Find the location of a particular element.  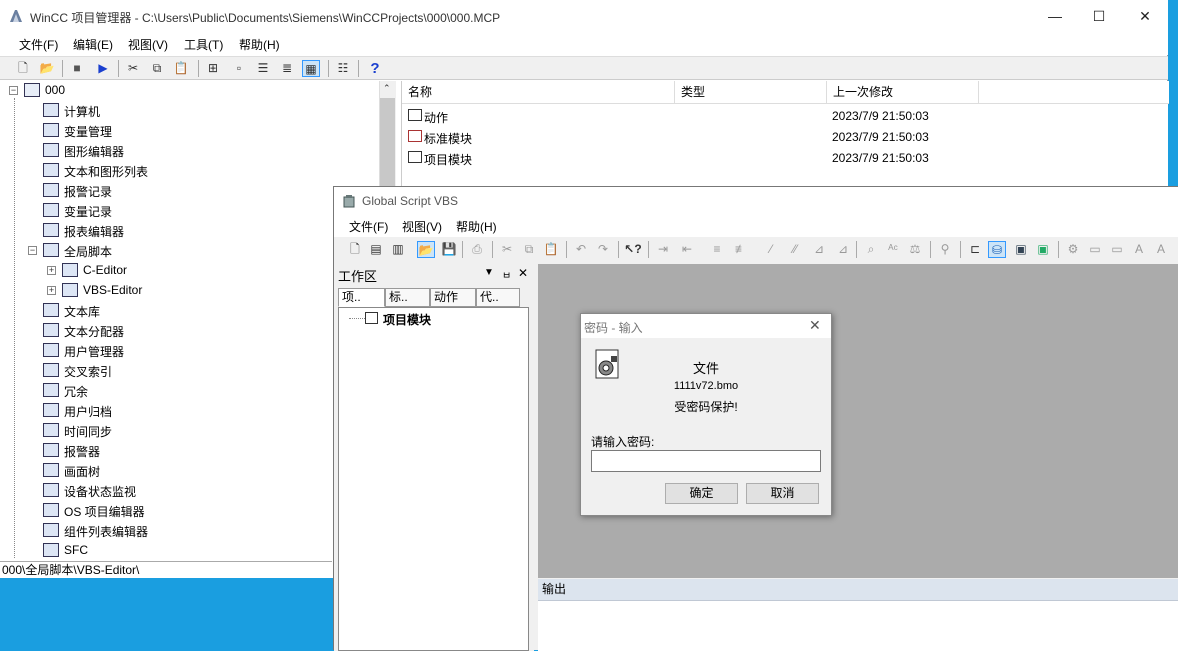

new-icon: 🗋 is located at coordinates (23, 68).